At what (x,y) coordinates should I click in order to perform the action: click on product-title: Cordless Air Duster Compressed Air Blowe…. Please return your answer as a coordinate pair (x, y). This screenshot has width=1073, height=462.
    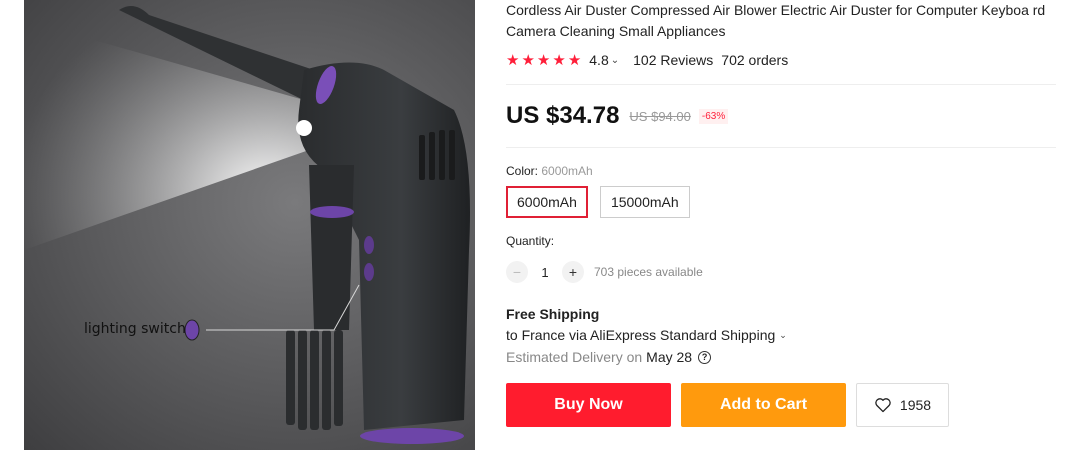
    Looking at the image, I should click on (776, 20).